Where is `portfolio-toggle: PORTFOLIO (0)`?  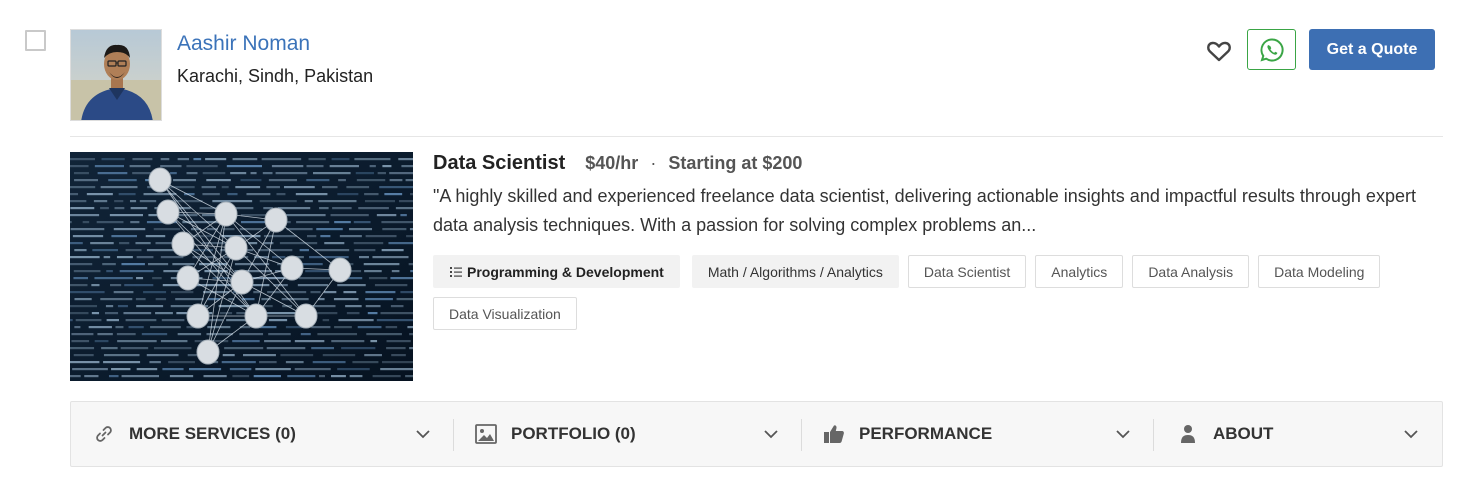 portfolio-toggle: PORTFOLIO (0) is located at coordinates (638, 434).